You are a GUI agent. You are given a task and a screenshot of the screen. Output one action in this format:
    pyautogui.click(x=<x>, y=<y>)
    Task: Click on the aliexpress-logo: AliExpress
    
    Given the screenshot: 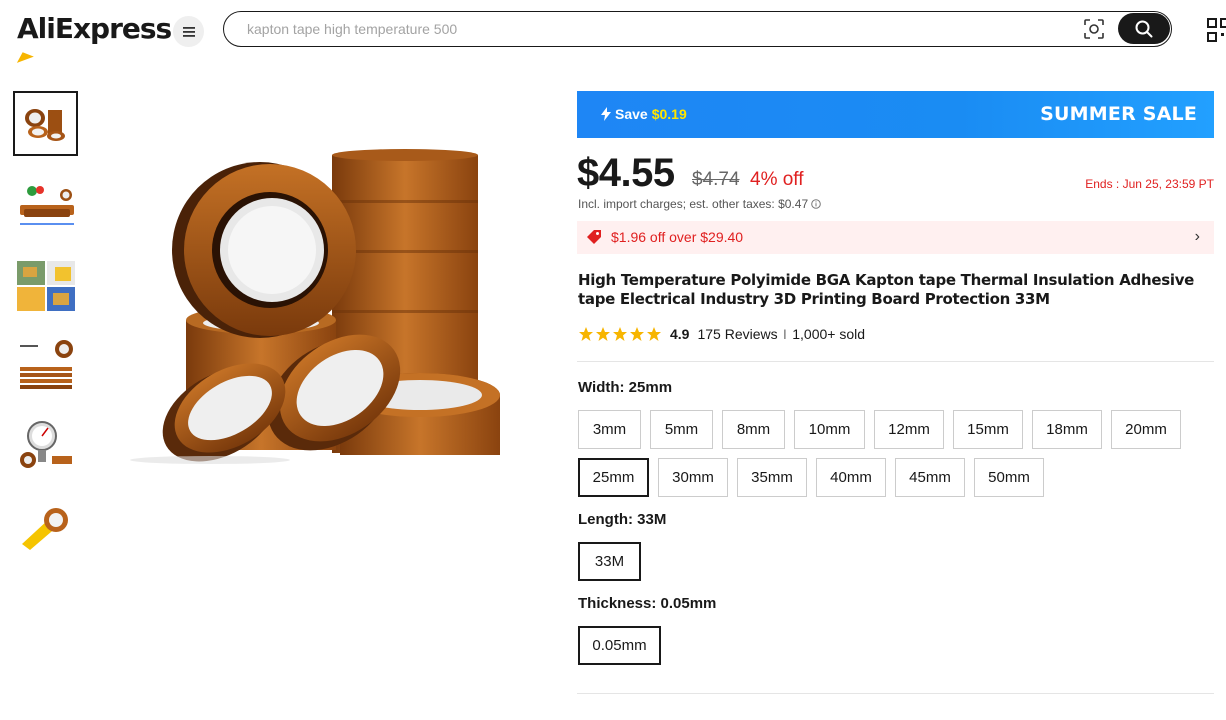 What is the action you would take?
    pyautogui.click(x=94, y=28)
    